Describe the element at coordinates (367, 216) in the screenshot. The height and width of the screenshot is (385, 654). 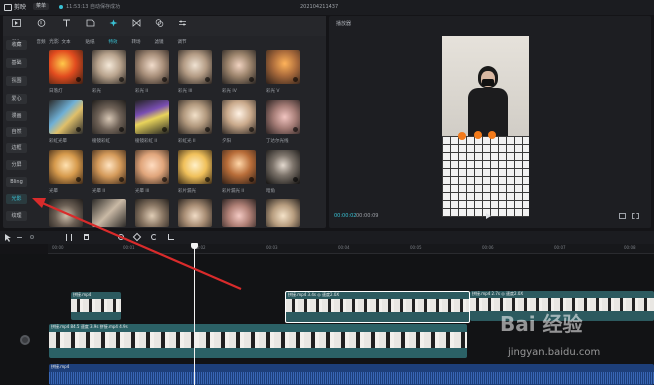
I see `total-time: 00:00:09` at that location.